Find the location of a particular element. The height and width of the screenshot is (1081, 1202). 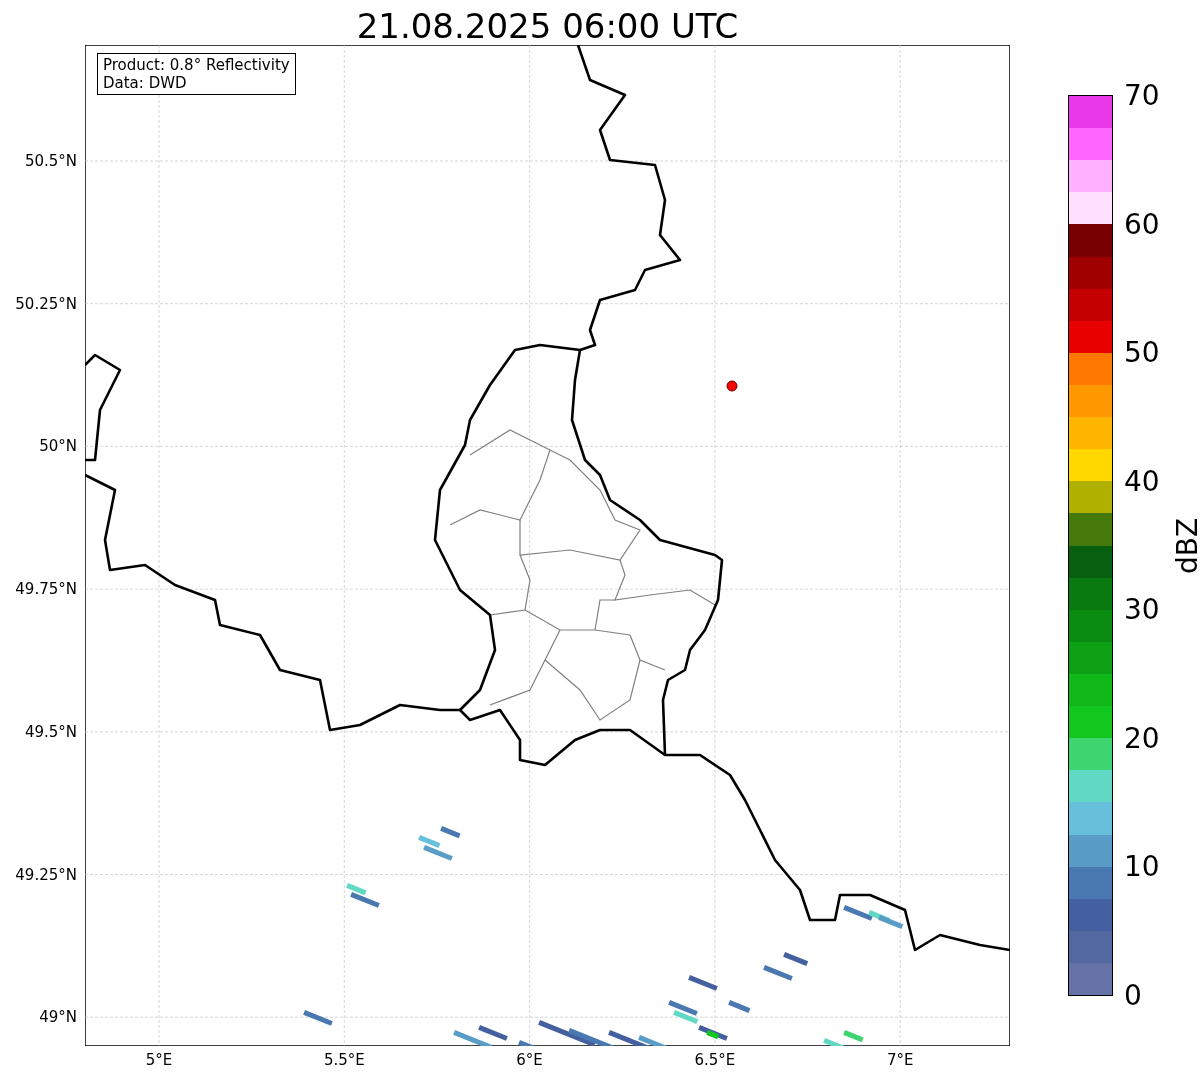

colorbar-tick-label: 20 is located at coordinates (1142, 738).